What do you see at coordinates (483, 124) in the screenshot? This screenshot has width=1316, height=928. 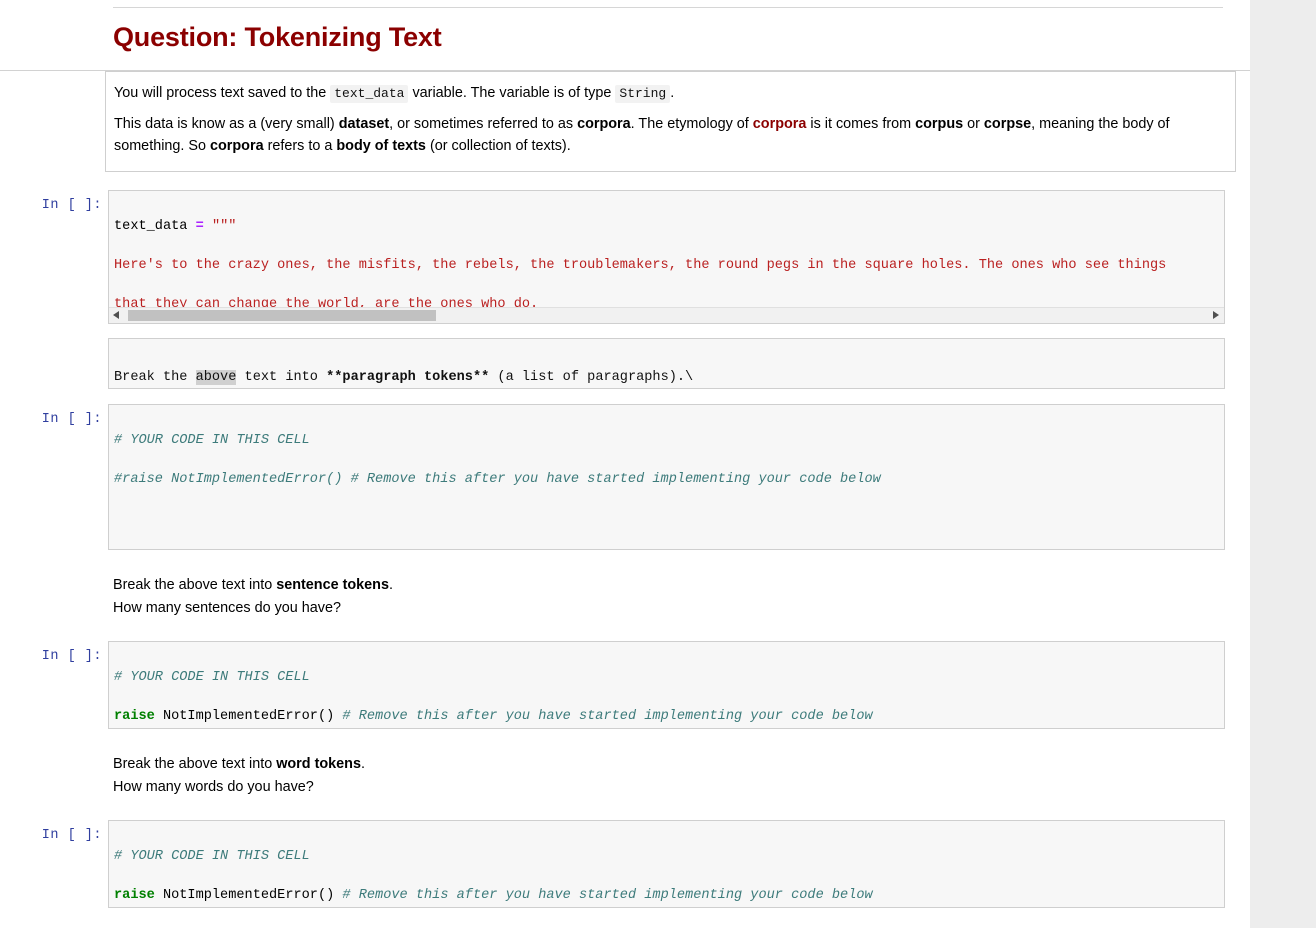 I see `intro-p2-text2: , or sometimes referred to as` at bounding box center [483, 124].